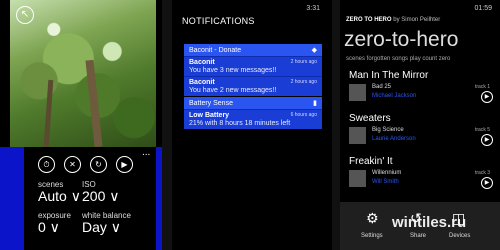  What do you see at coordinates (315, 103) in the screenshot?
I see `battery-icon: ▮` at bounding box center [315, 103].